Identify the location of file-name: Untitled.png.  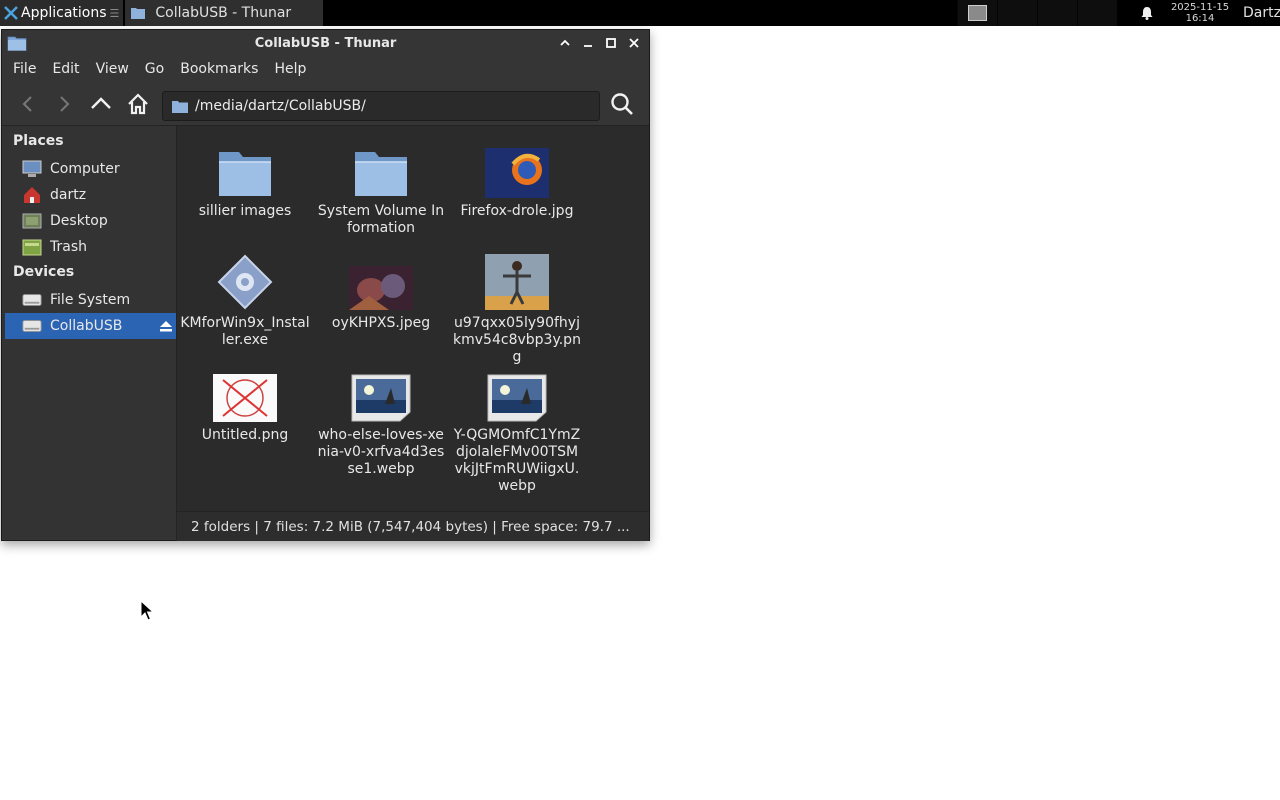
(245, 435).